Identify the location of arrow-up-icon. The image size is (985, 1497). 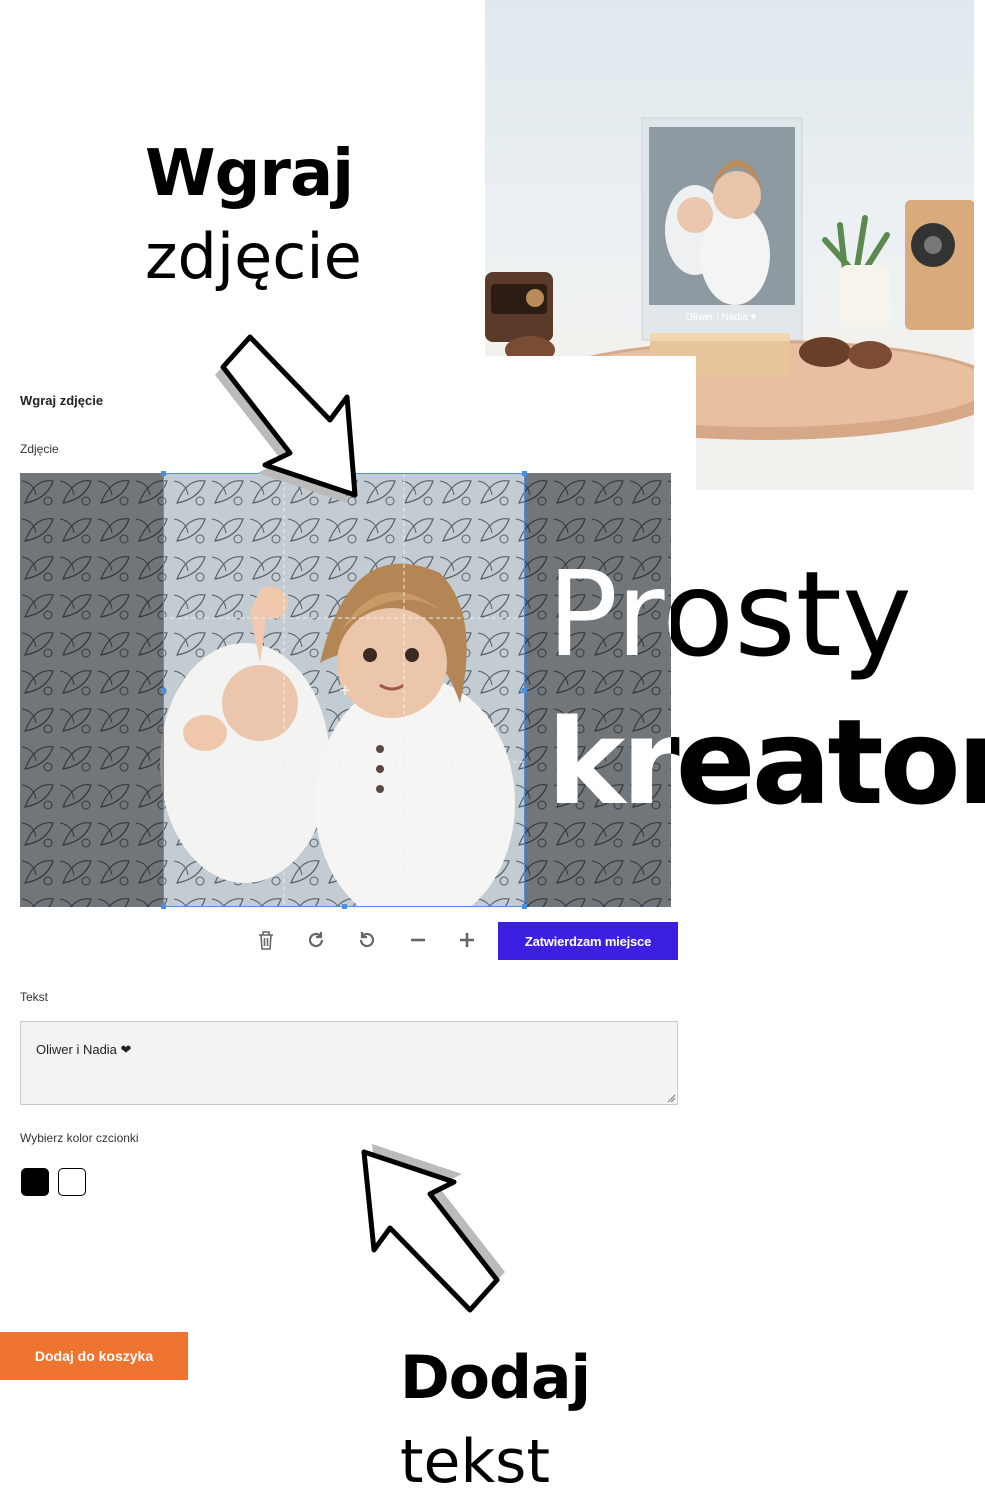
(433, 1228).